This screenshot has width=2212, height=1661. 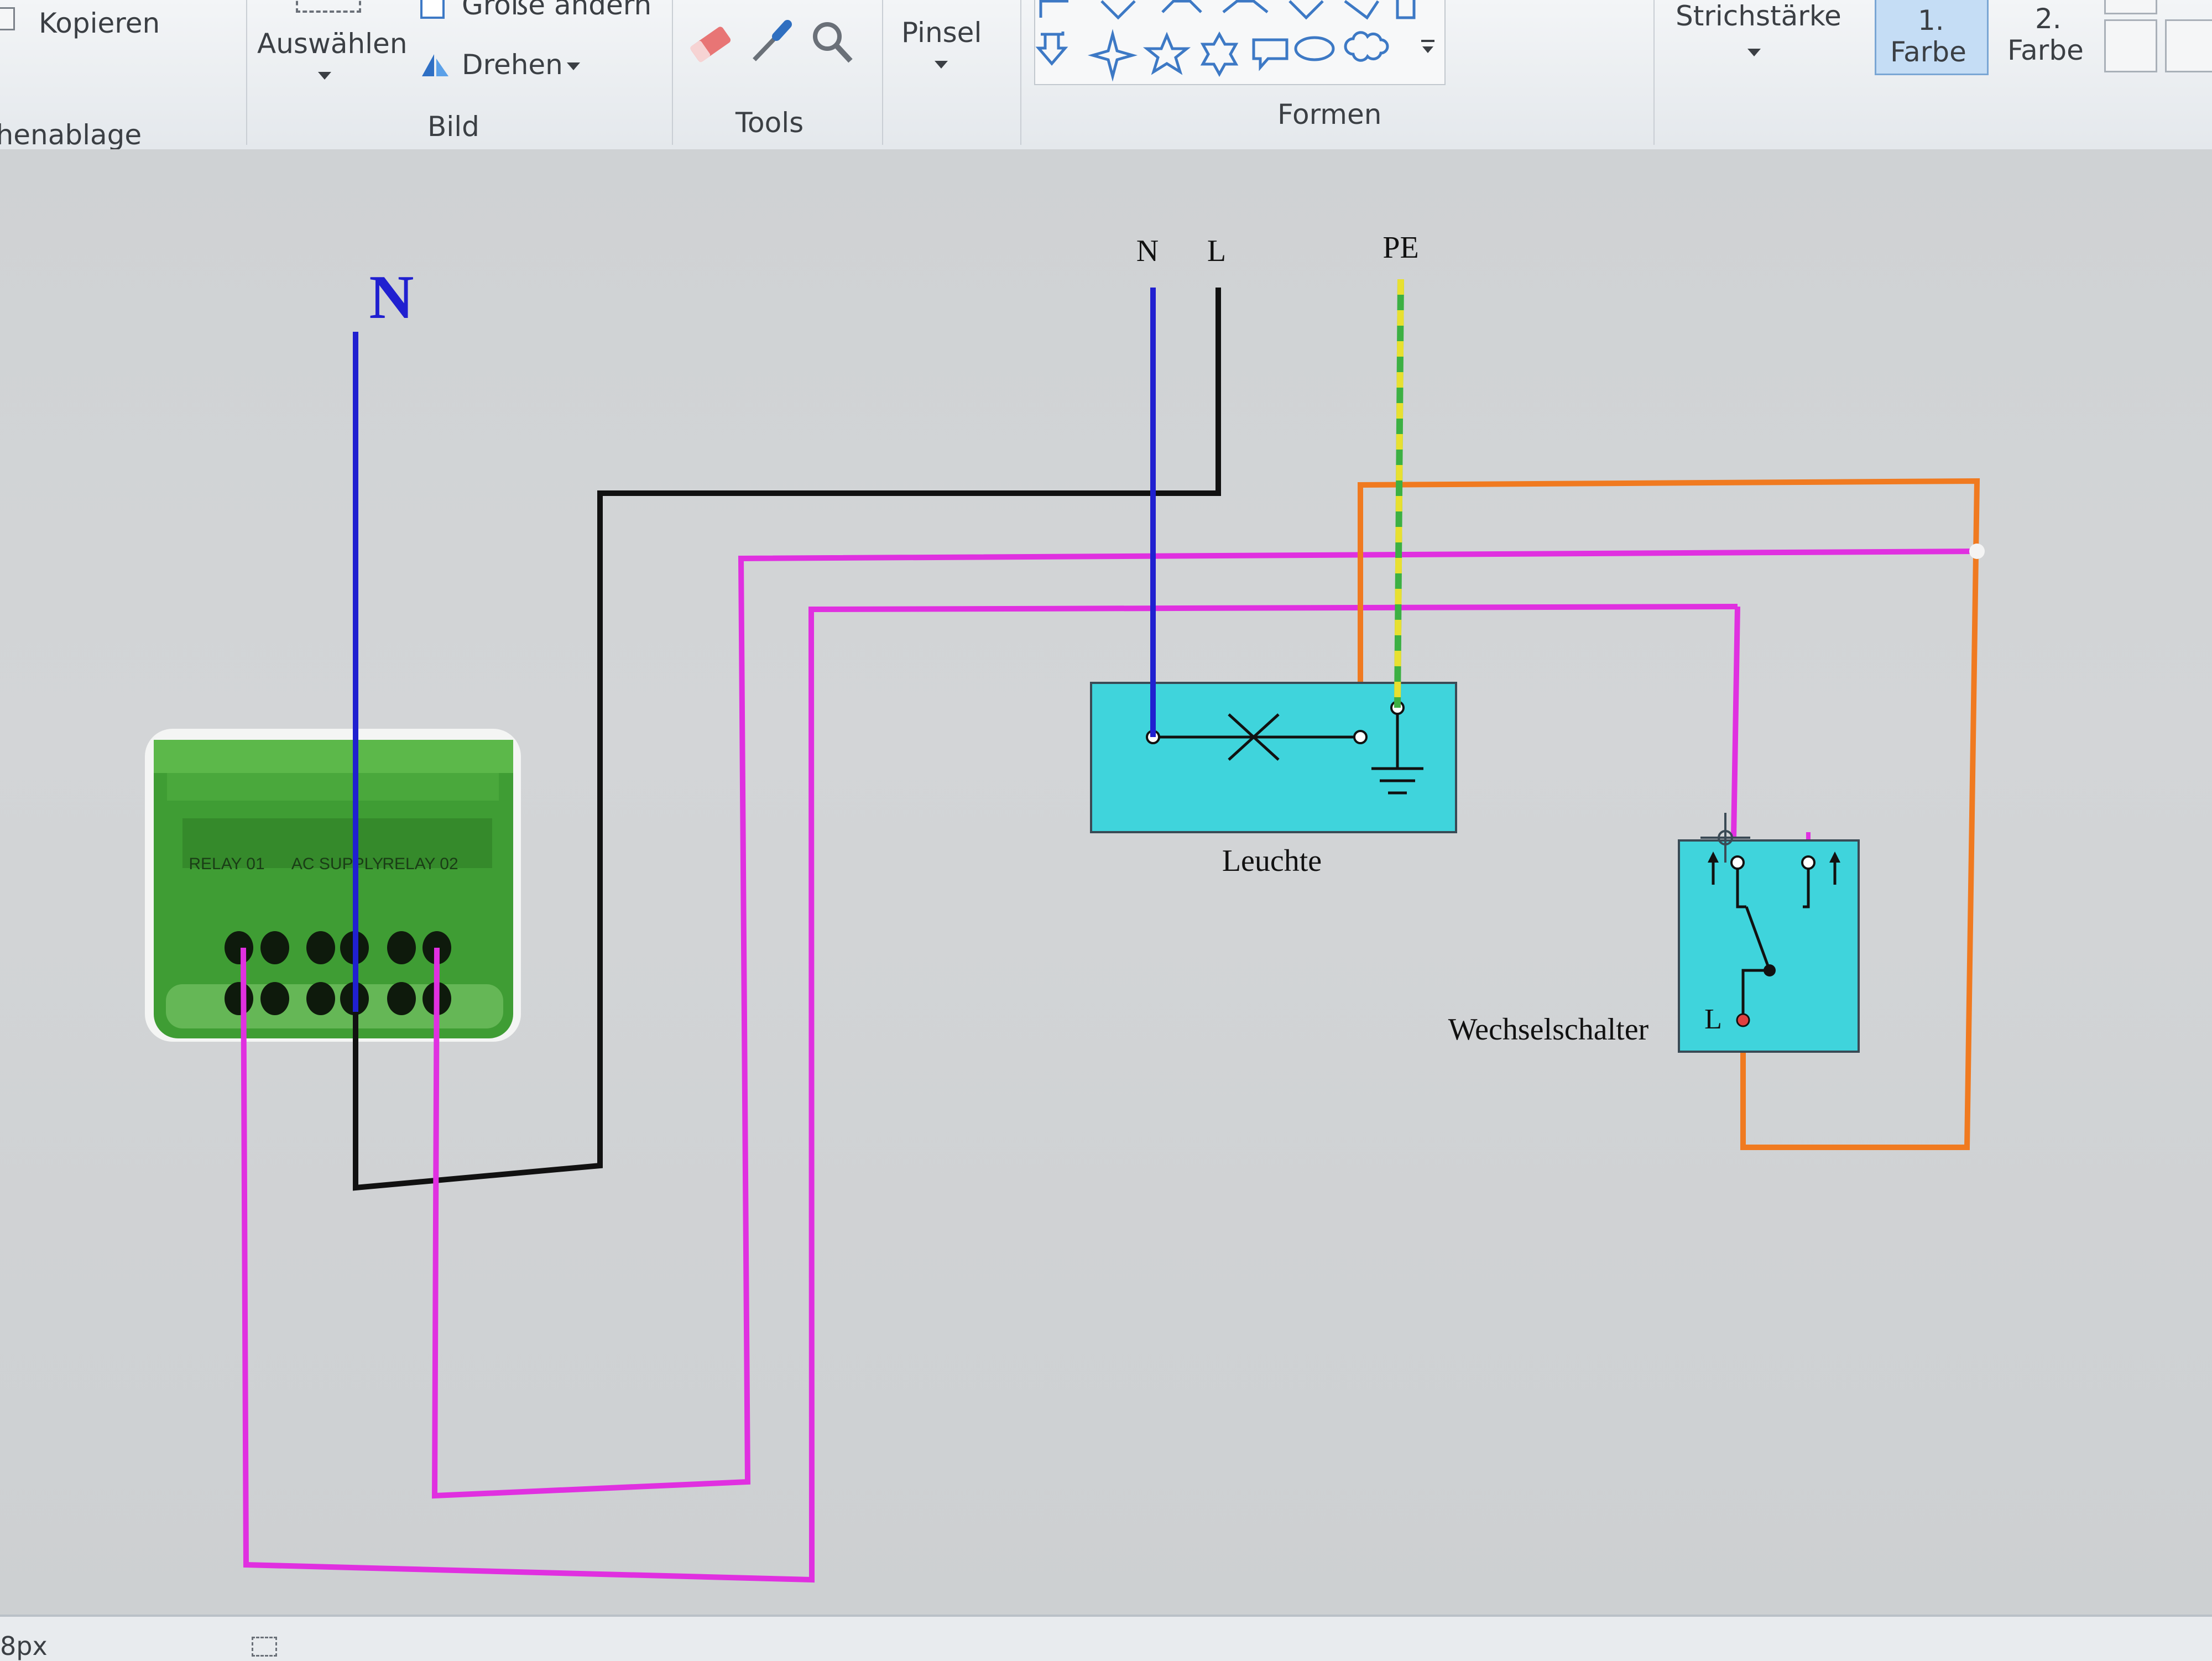 I want to click on magnifier-icon, so click(x=832, y=42).